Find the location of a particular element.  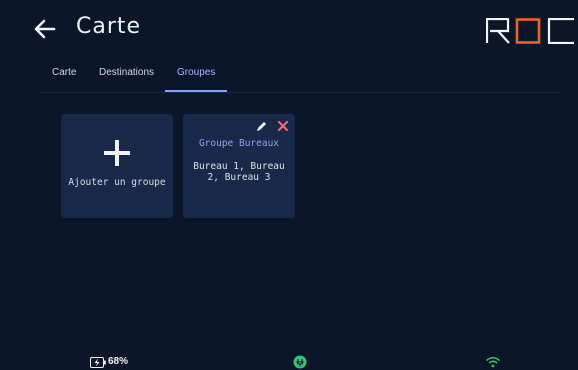

status-bar: 68% is located at coordinates (289, 360).